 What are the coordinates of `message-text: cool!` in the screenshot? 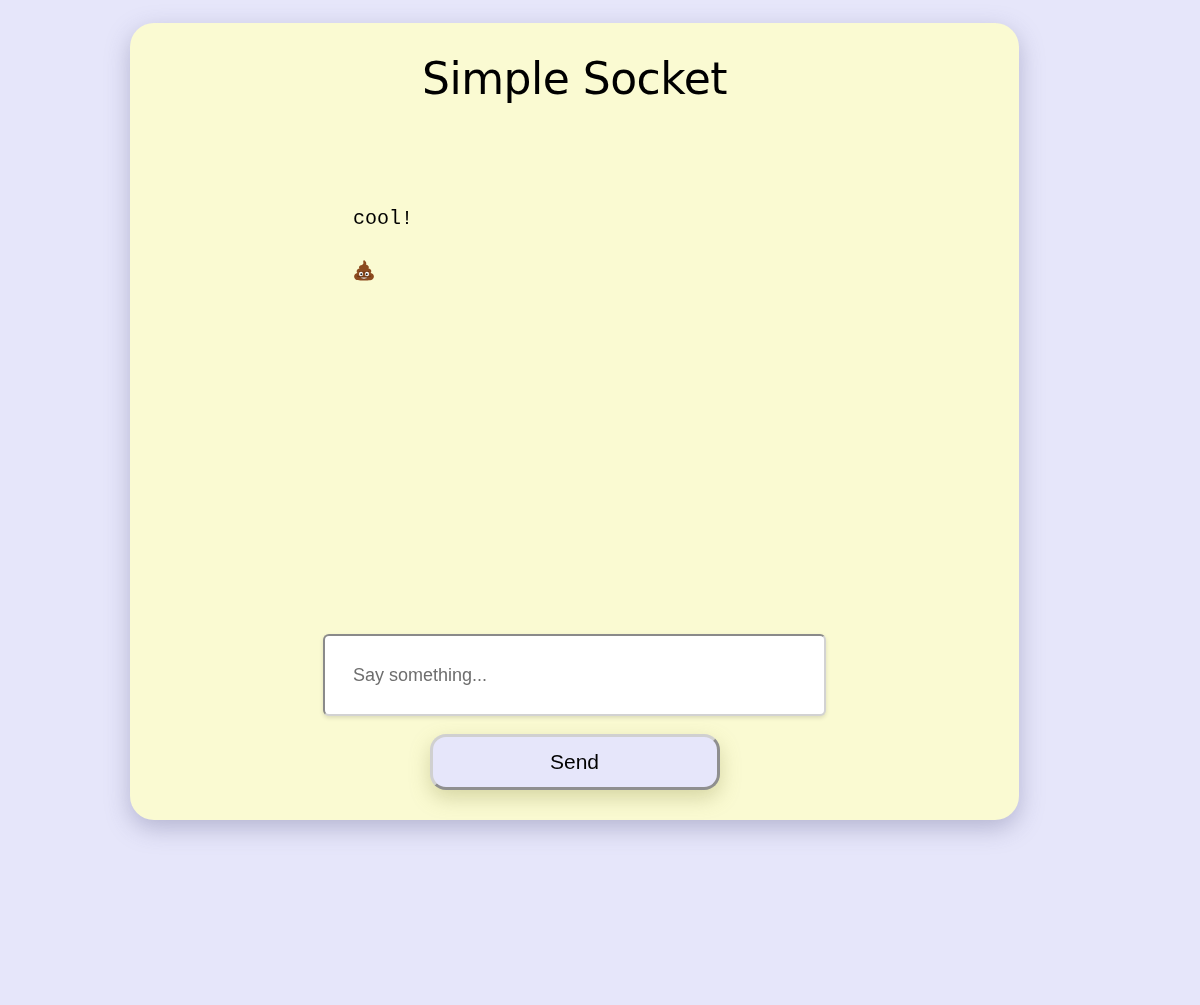 It's located at (383, 218).